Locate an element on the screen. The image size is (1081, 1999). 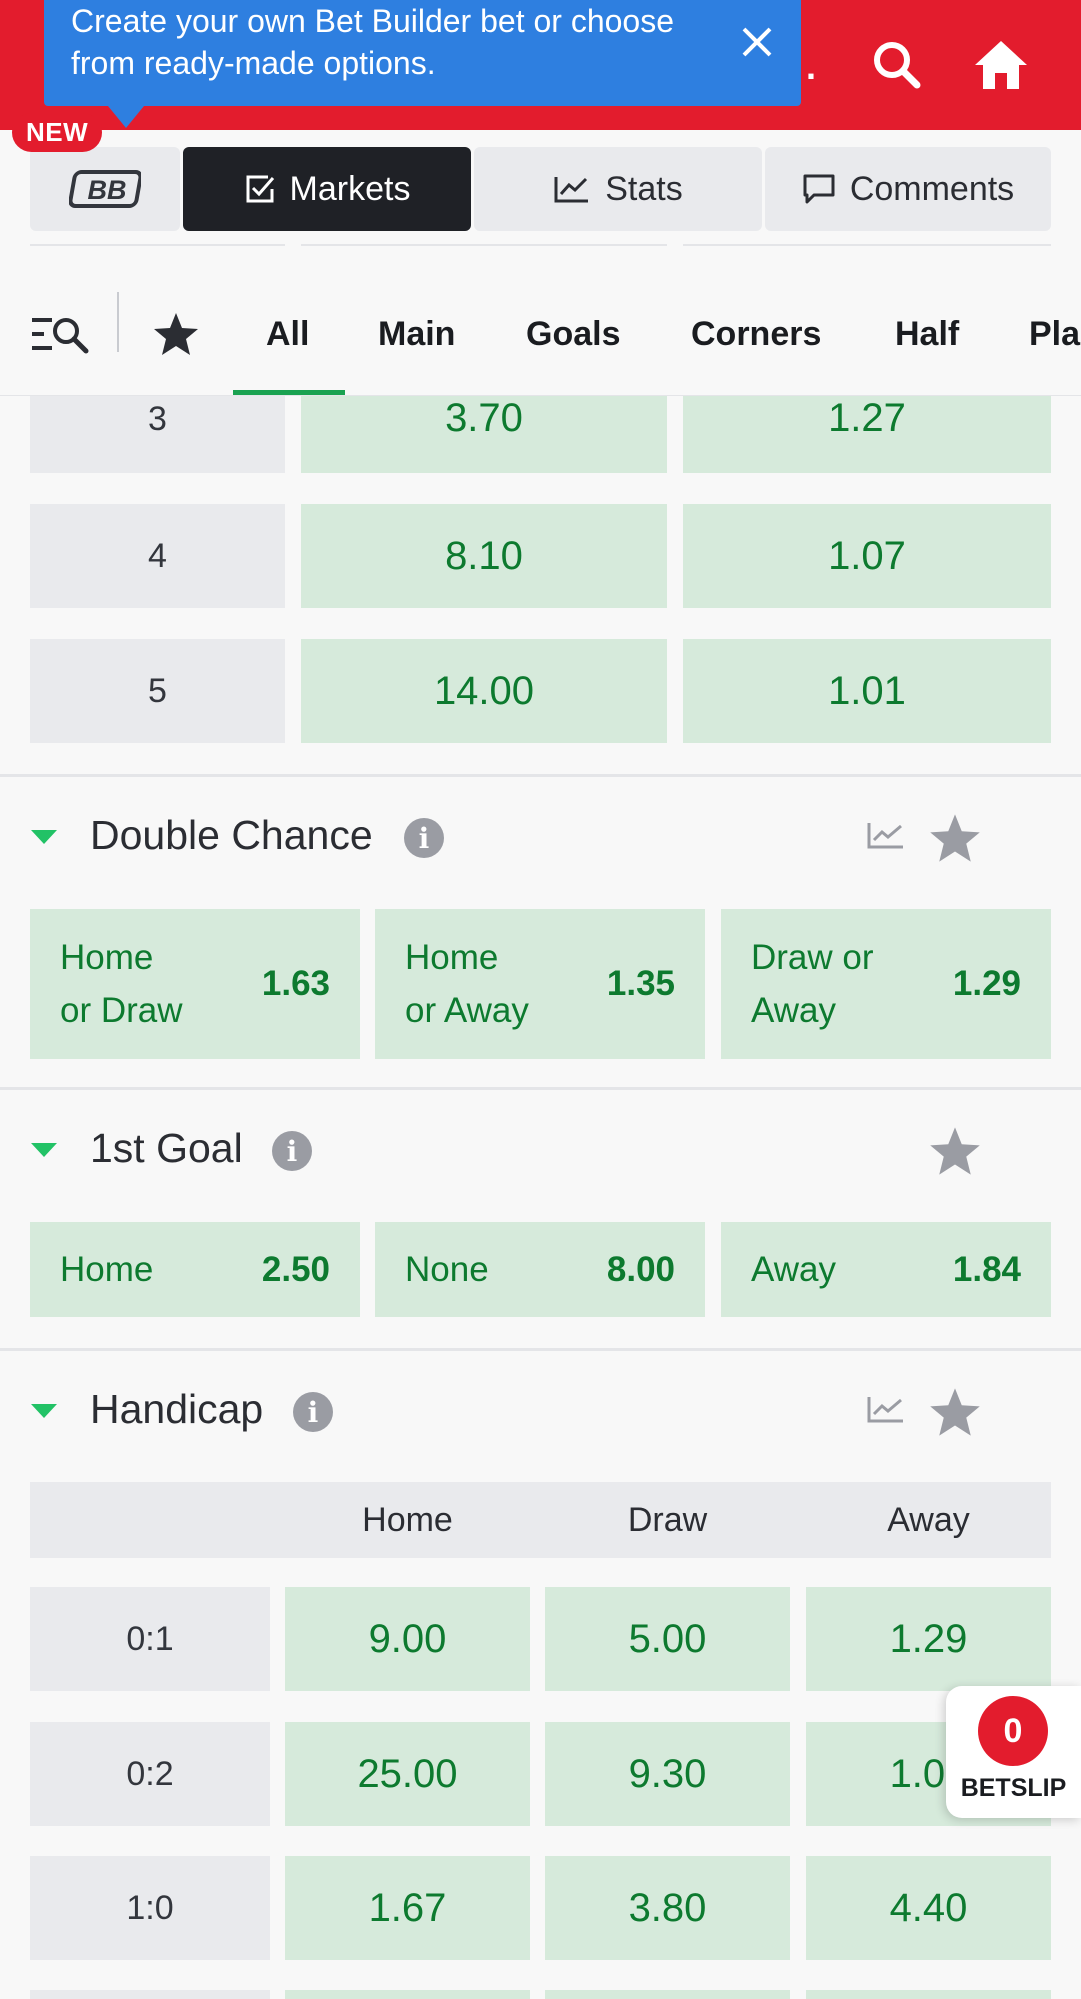
tab-stats: Stats is located at coordinates (618, 189).